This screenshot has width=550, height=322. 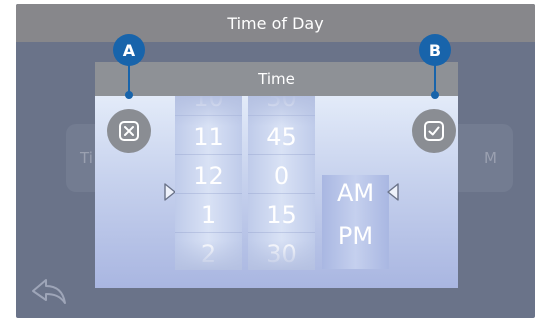 I want to click on ampm-option: PM, so click(x=355, y=236).